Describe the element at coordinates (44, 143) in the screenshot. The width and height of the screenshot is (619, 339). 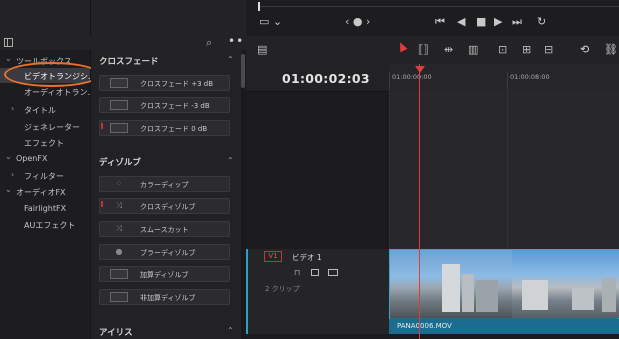
I see `tree-item-effects: エフェクト` at that location.